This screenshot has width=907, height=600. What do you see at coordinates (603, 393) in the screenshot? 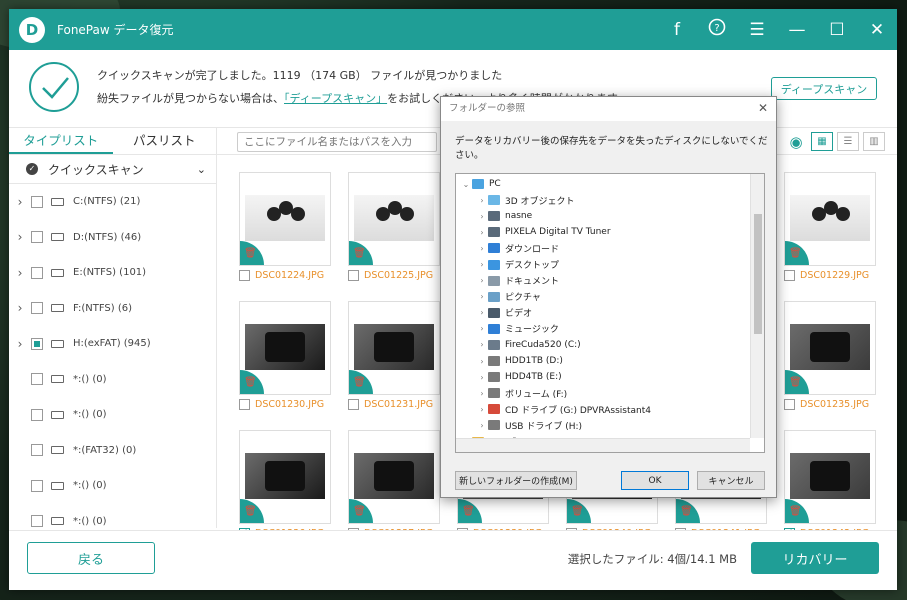
I see `folder-tree-item: › ボリューム (F:)` at bounding box center [603, 393].